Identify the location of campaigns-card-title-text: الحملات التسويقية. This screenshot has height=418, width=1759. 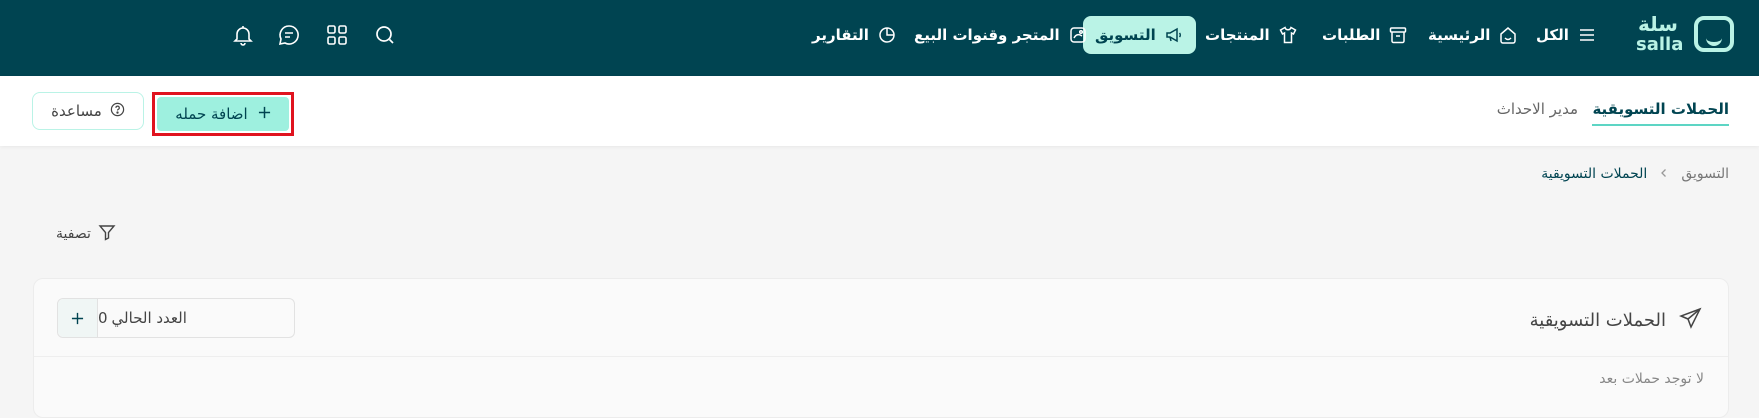
(1597, 320).